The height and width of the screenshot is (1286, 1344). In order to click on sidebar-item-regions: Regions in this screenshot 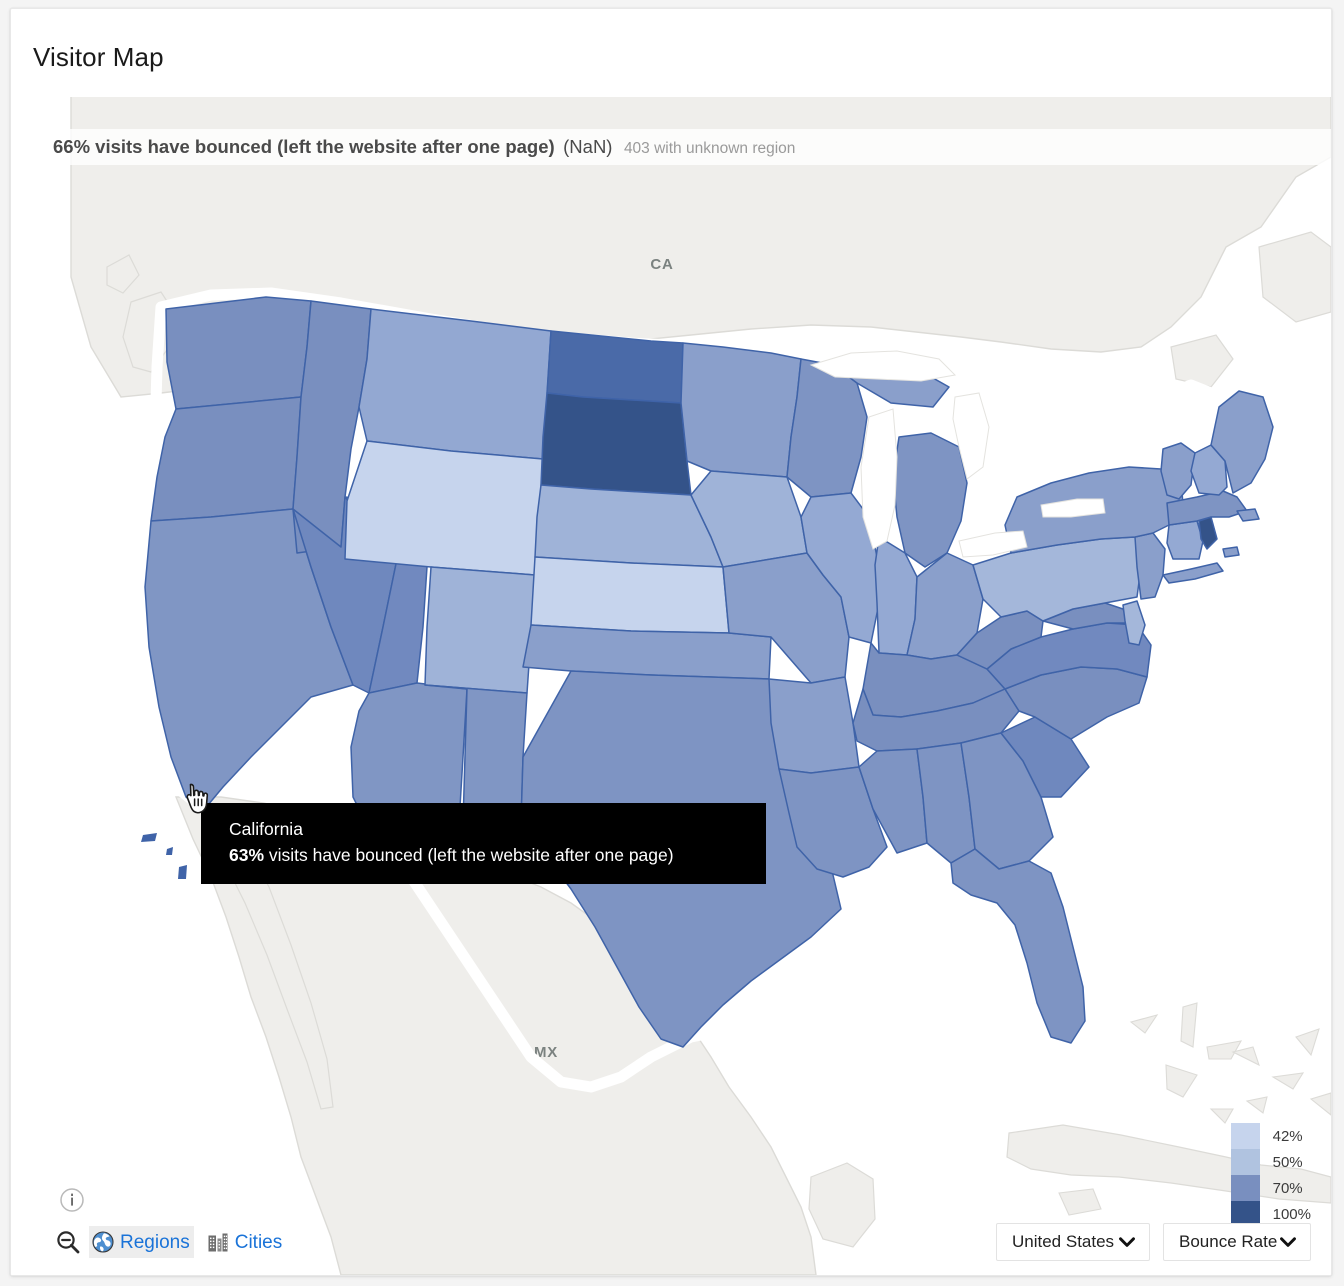, I will do `click(141, 1242)`.